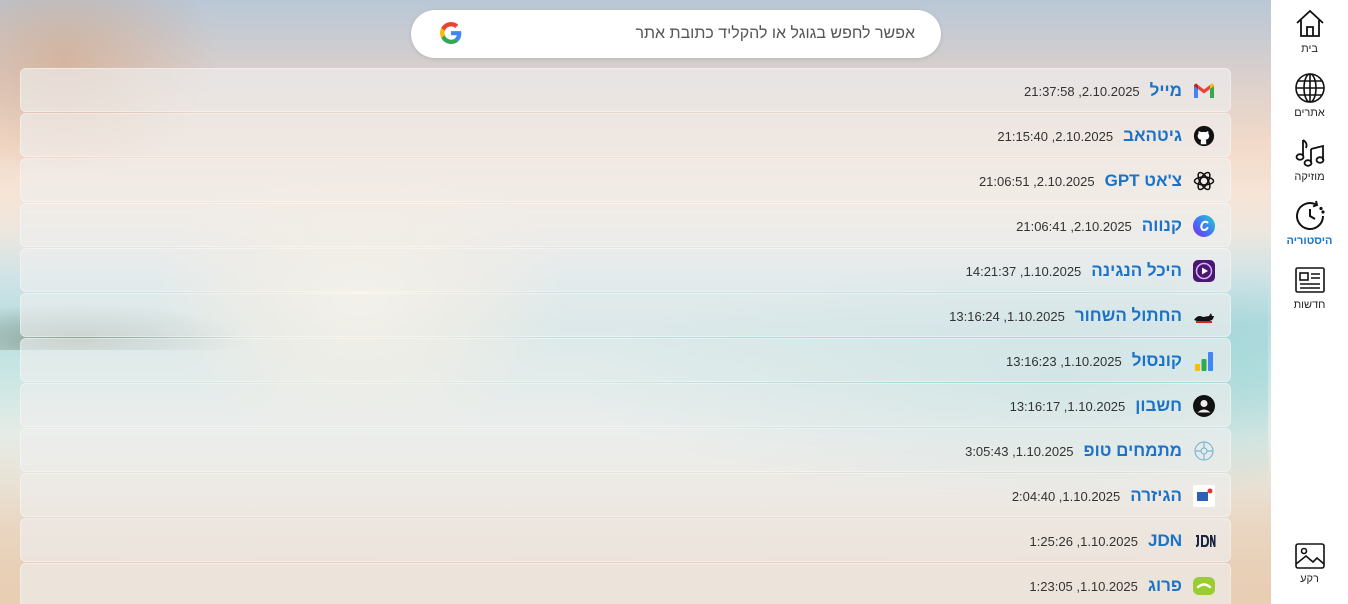 Image resolution: width=1348 pixels, height=604 pixels. What do you see at coordinates (1309, 305) in the screenshot?
I see `sidebar-item-label: חדשות` at bounding box center [1309, 305].